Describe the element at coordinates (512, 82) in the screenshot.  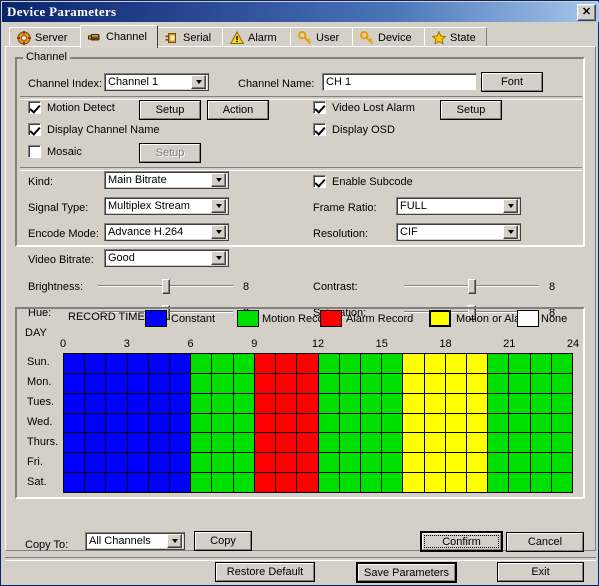
I see `font-button: Font` at that location.